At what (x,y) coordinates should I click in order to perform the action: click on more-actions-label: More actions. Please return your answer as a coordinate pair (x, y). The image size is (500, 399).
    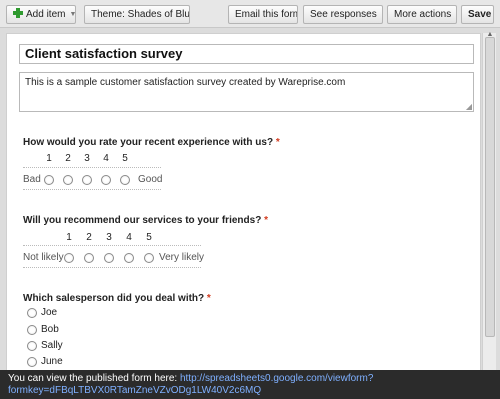
    Looking at the image, I should click on (423, 14).